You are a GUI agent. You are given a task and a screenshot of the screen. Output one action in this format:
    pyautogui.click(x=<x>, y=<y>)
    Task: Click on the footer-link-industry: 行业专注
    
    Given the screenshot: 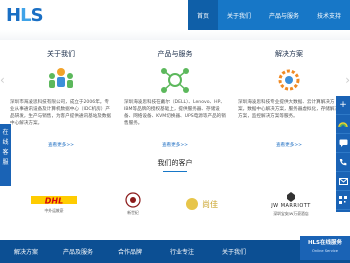 What is the action you would take?
    pyautogui.click(x=182, y=251)
    